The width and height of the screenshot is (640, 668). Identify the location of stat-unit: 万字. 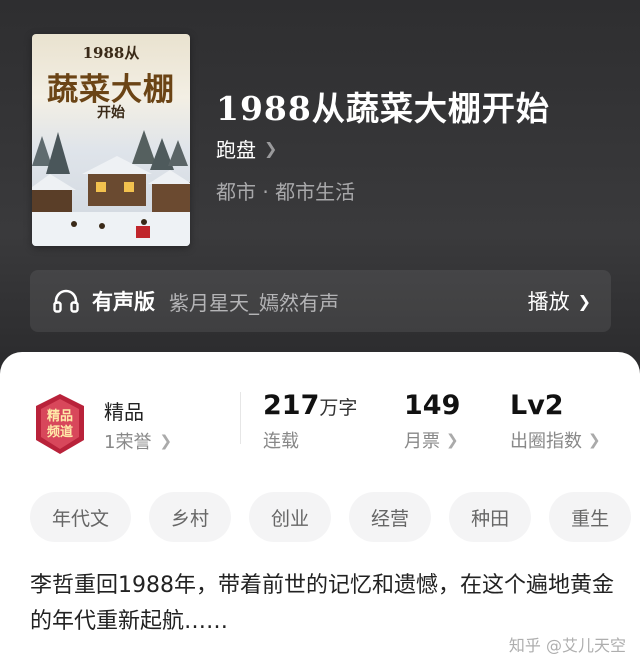
(338, 408).